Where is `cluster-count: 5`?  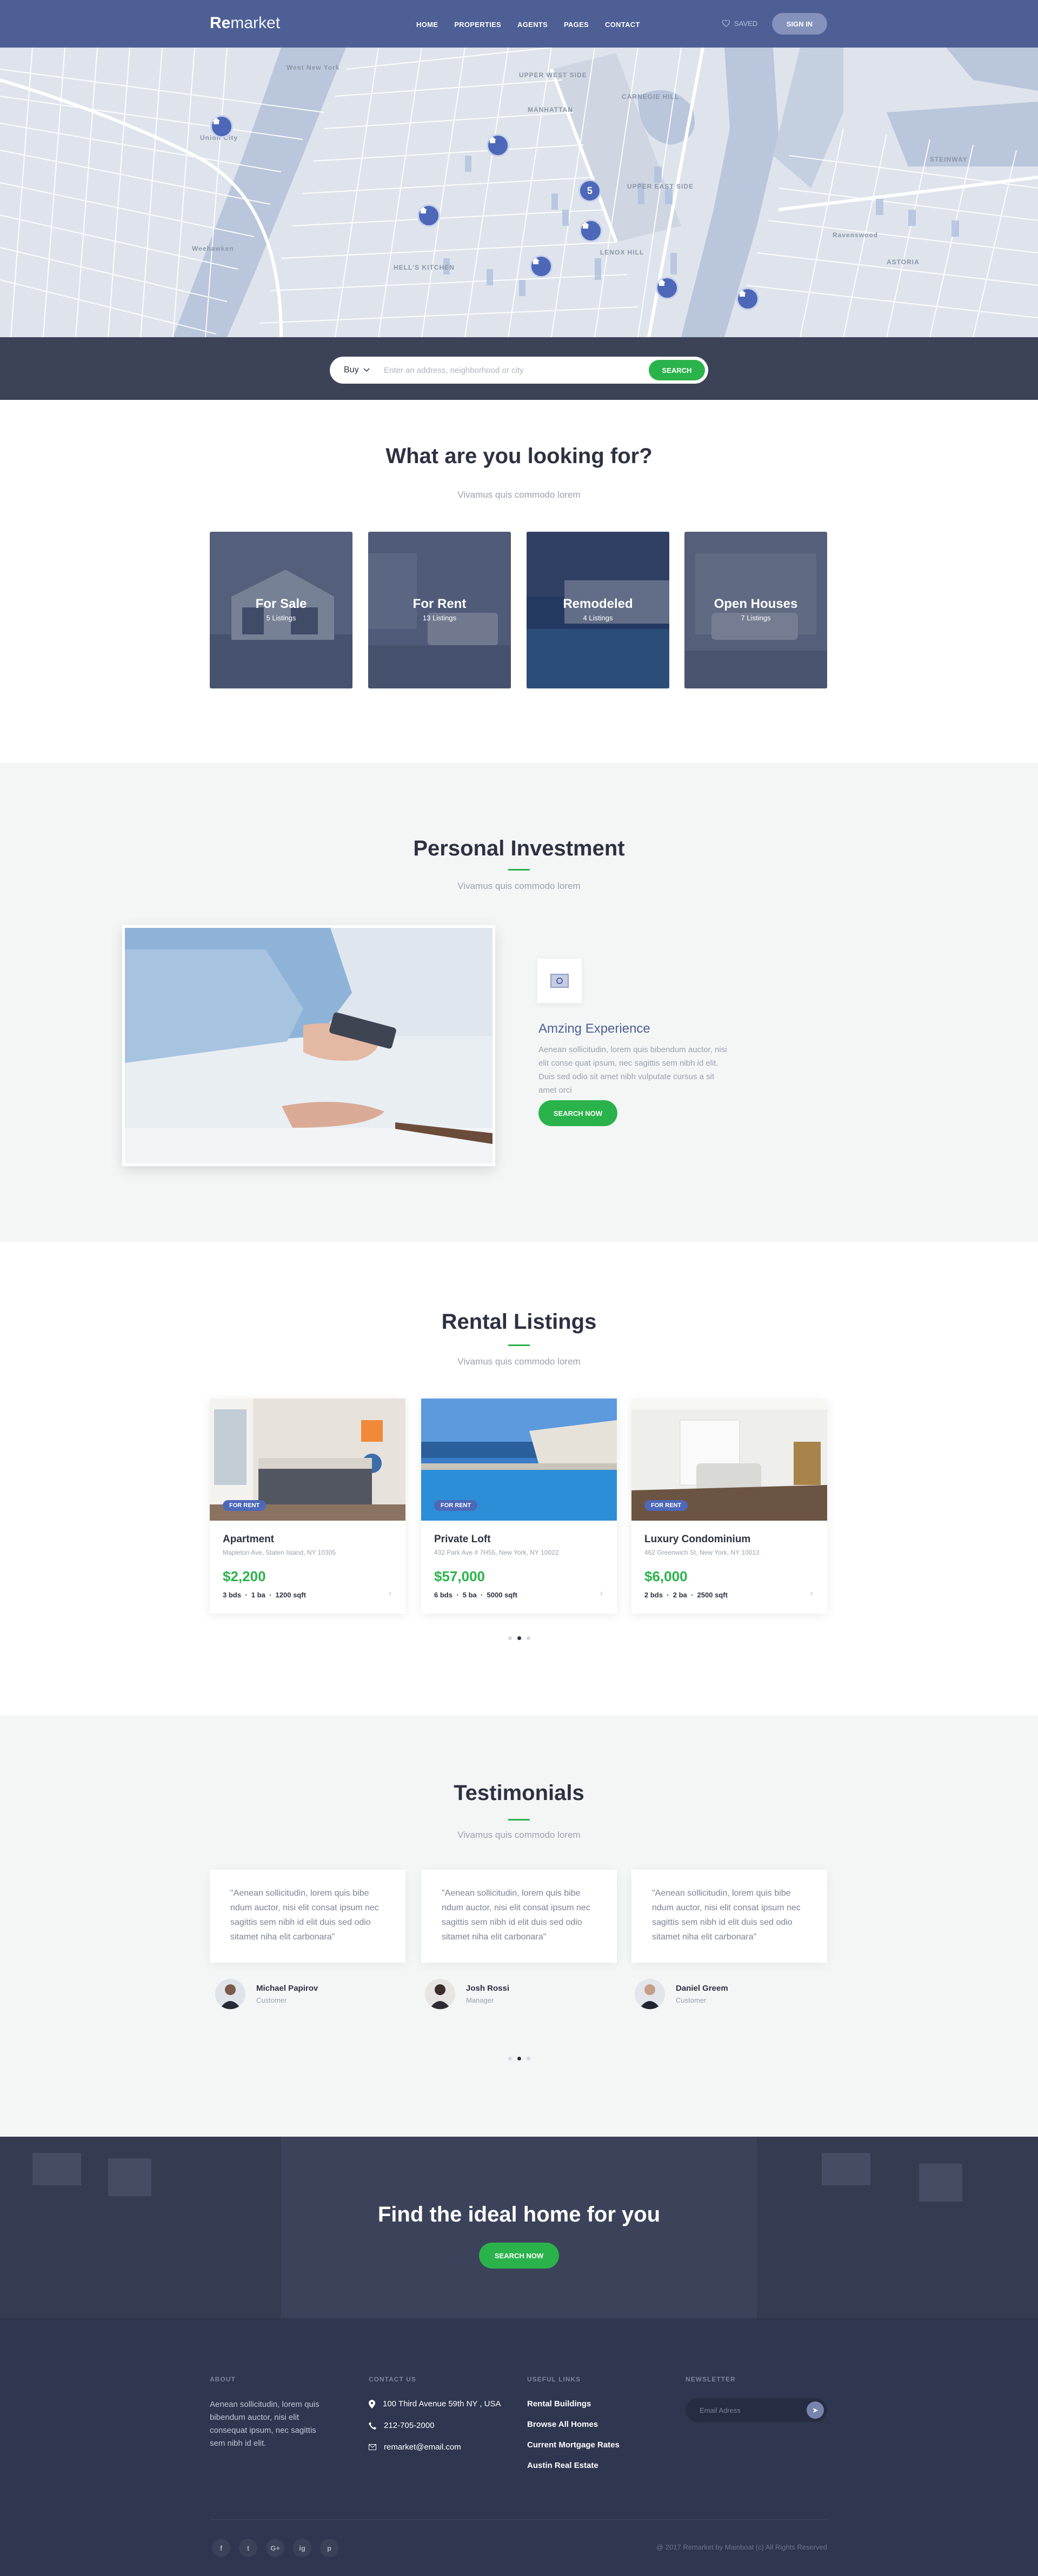
cluster-count: 5 is located at coordinates (590, 190).